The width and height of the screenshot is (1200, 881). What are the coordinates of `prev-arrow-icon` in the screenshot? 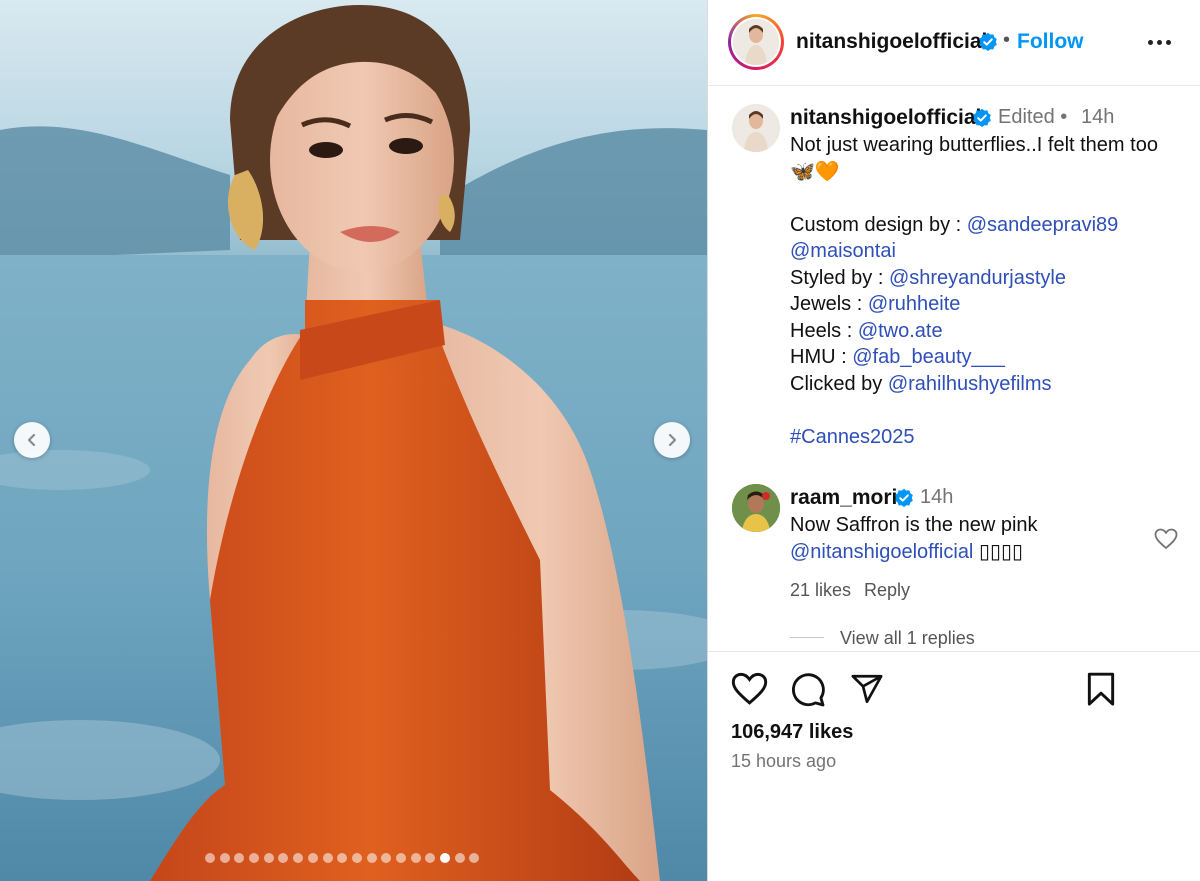 It's located at (31, 440).